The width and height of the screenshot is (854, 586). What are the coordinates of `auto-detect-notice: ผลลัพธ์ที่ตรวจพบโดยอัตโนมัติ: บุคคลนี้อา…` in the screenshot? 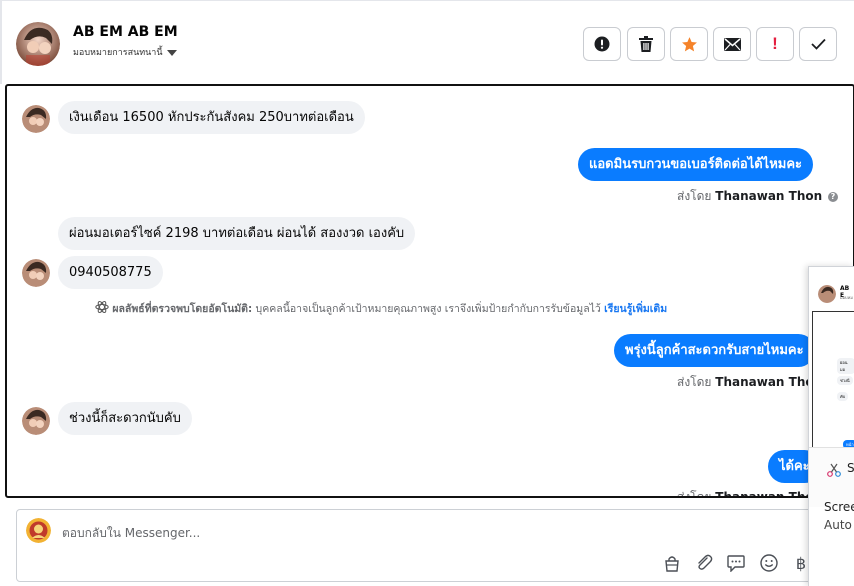 It's located at (381, 308).